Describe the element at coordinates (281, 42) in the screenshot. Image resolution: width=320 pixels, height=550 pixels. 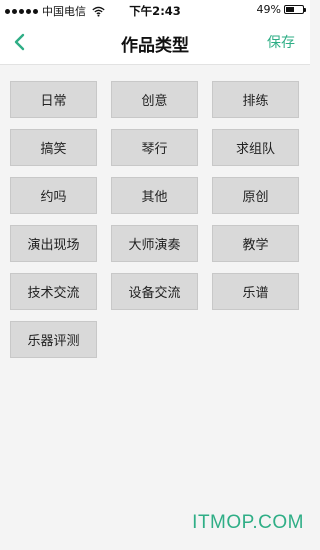
I see `save-button: 保存` at that location.